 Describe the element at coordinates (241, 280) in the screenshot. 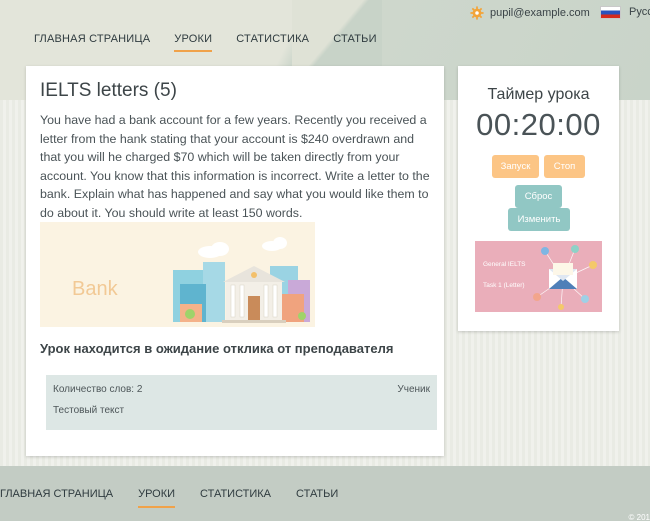

I see `bank-buildings-graphic` at that location.